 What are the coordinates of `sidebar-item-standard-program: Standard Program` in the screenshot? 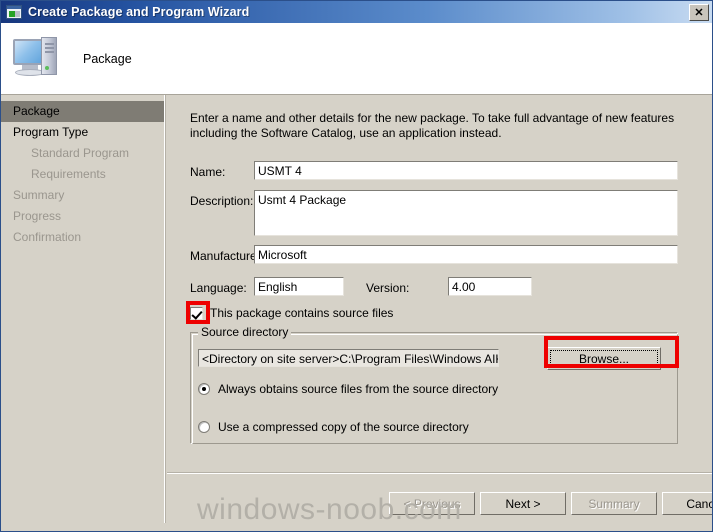 It's located at (82, 153).